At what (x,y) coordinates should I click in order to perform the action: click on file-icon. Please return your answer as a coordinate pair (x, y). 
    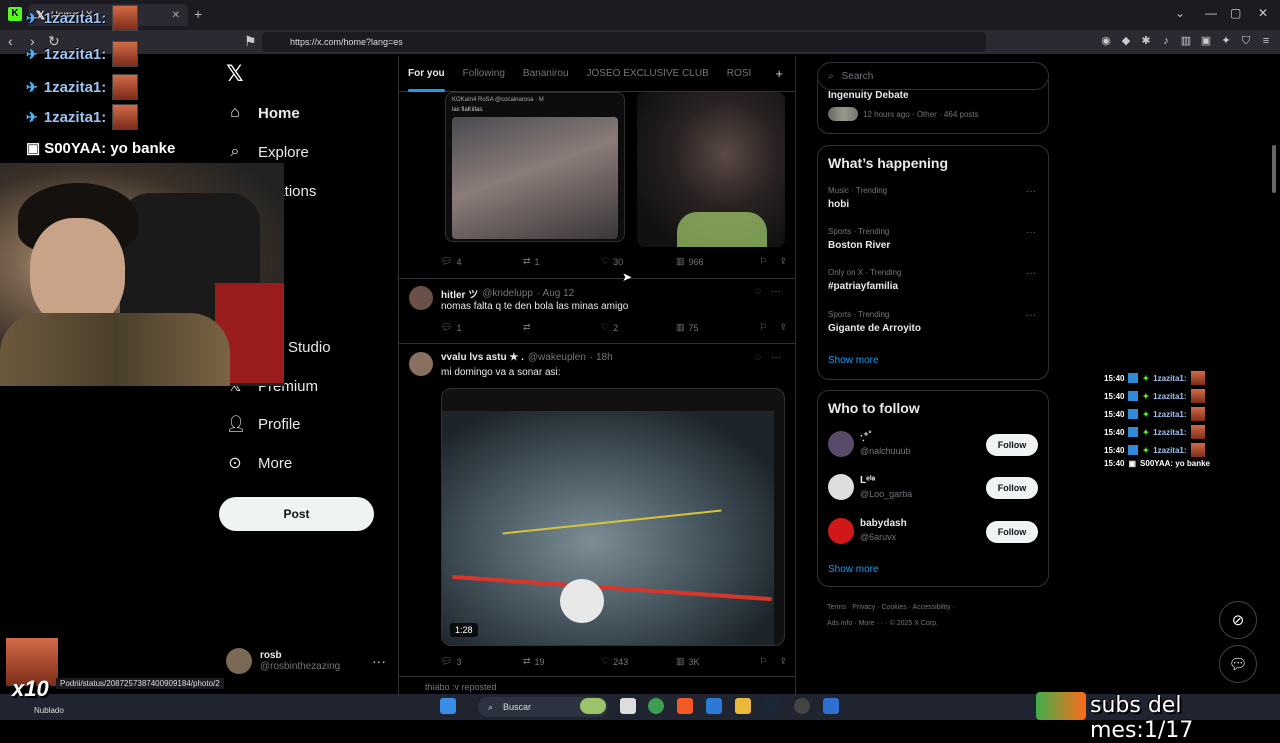
    Looking at the image, I should click on (628, 706).